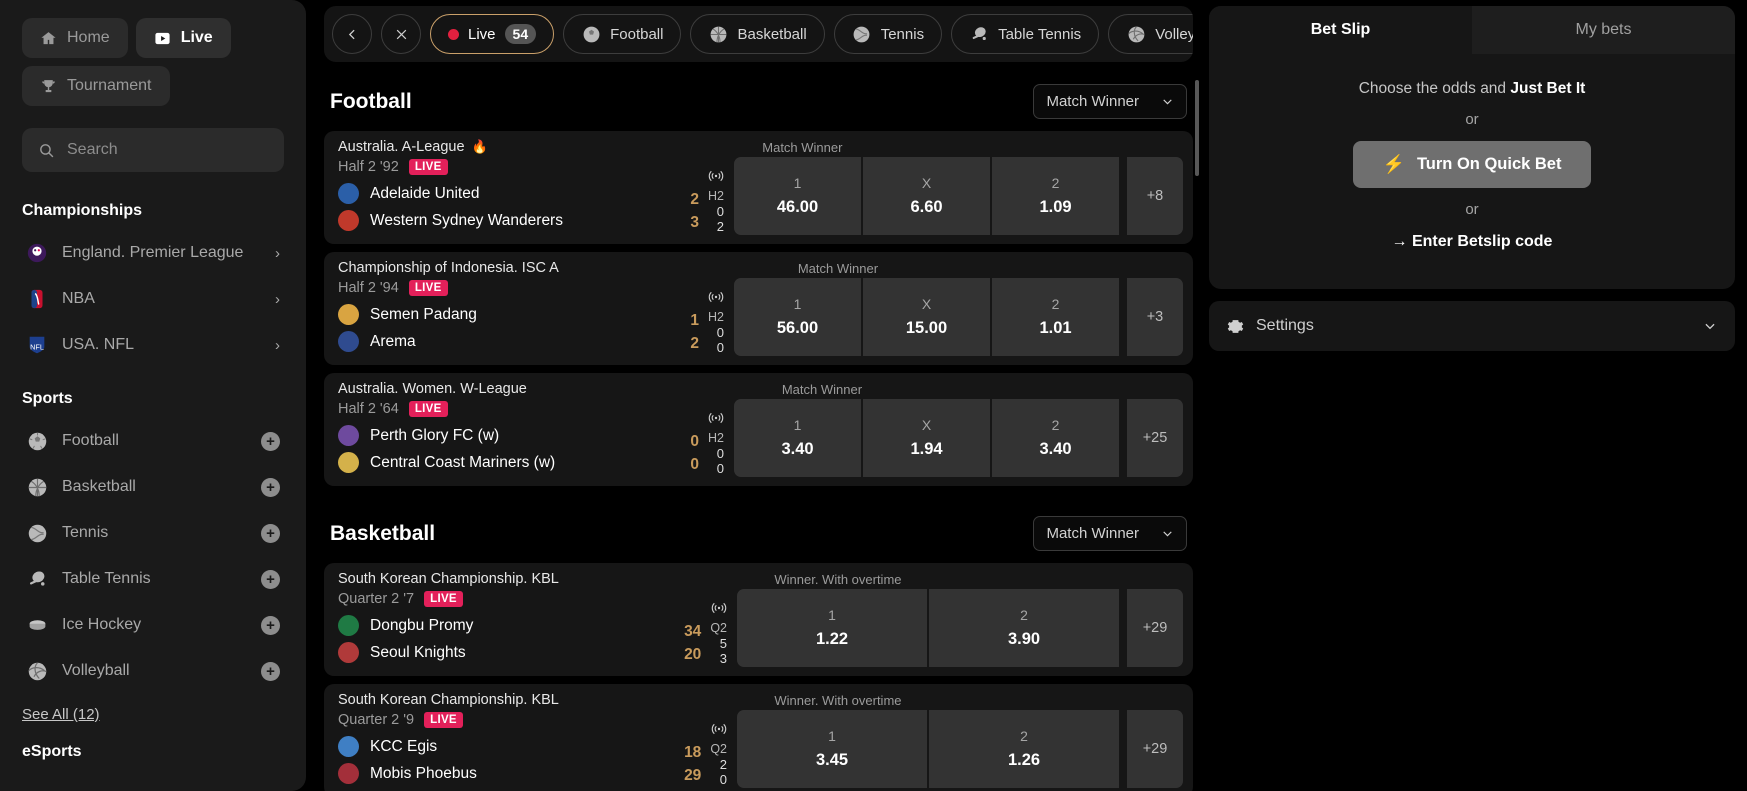 This screenshot has width=1747, height=791. What do you see at coordinates (153, 671) in the screenshot?
I see `sidebar-item-volleyball: Volleyball +` at bounding box center [153, 671].